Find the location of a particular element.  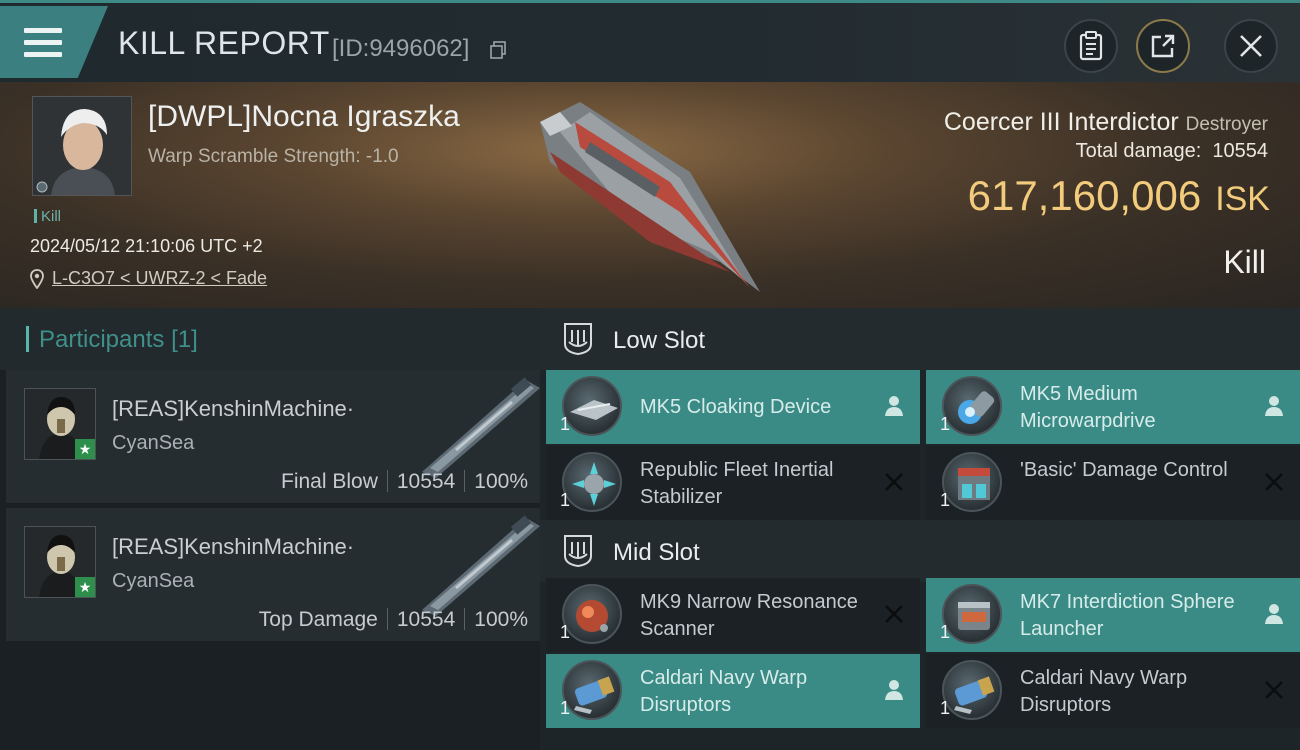

mid-slot-header: Mid Slot is located at coordinates (920, 551).